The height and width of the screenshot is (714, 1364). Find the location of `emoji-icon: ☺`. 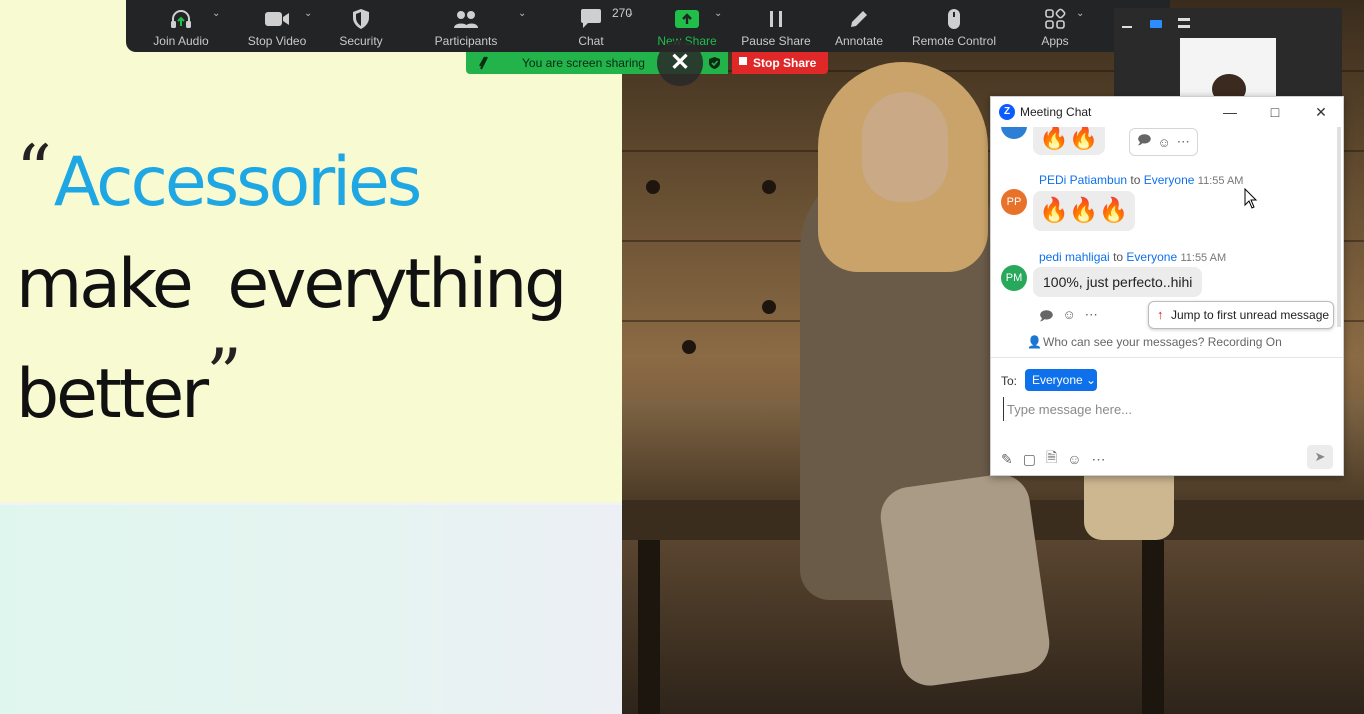

emoji-icon: ☺ is located at coordinates (1074, 459).